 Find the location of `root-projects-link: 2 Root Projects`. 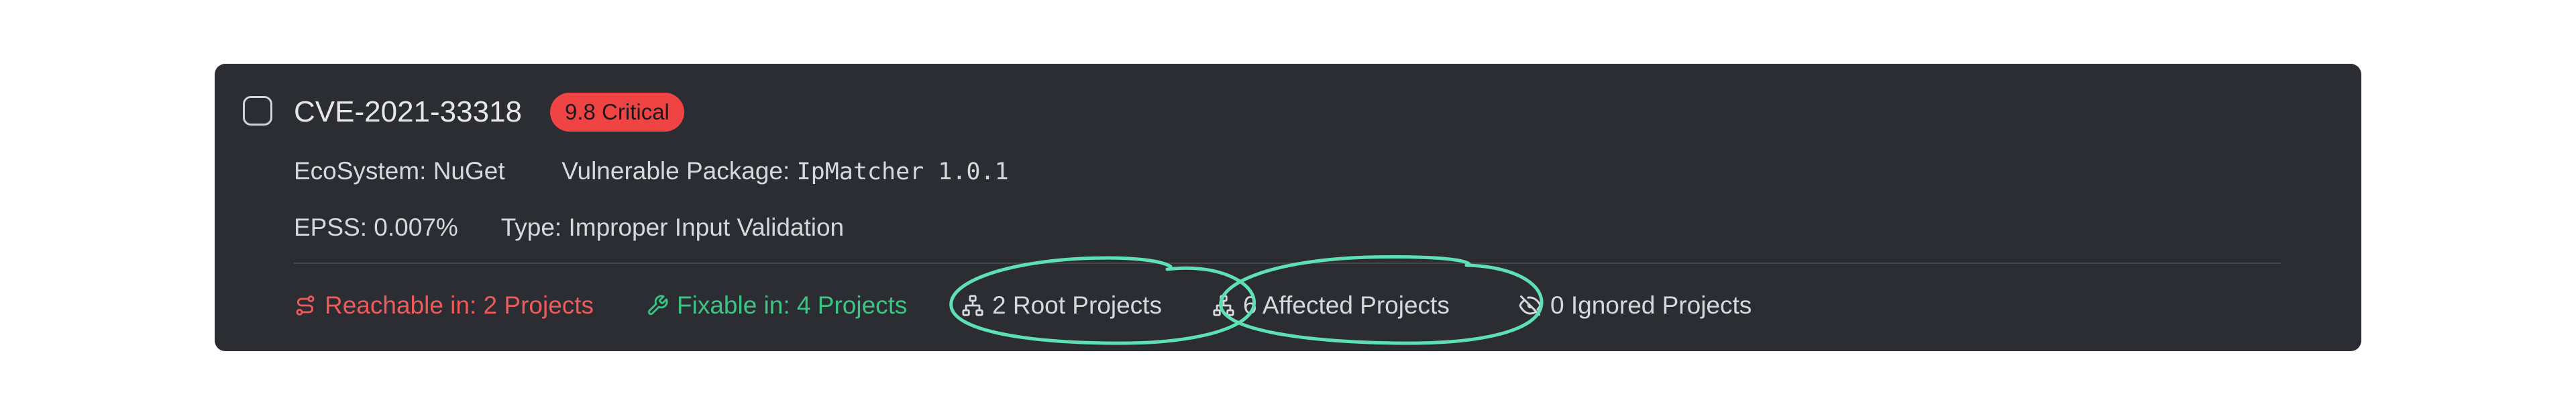

root-projects-link: 2 Root Projects is located at coordinates (1061, 305).